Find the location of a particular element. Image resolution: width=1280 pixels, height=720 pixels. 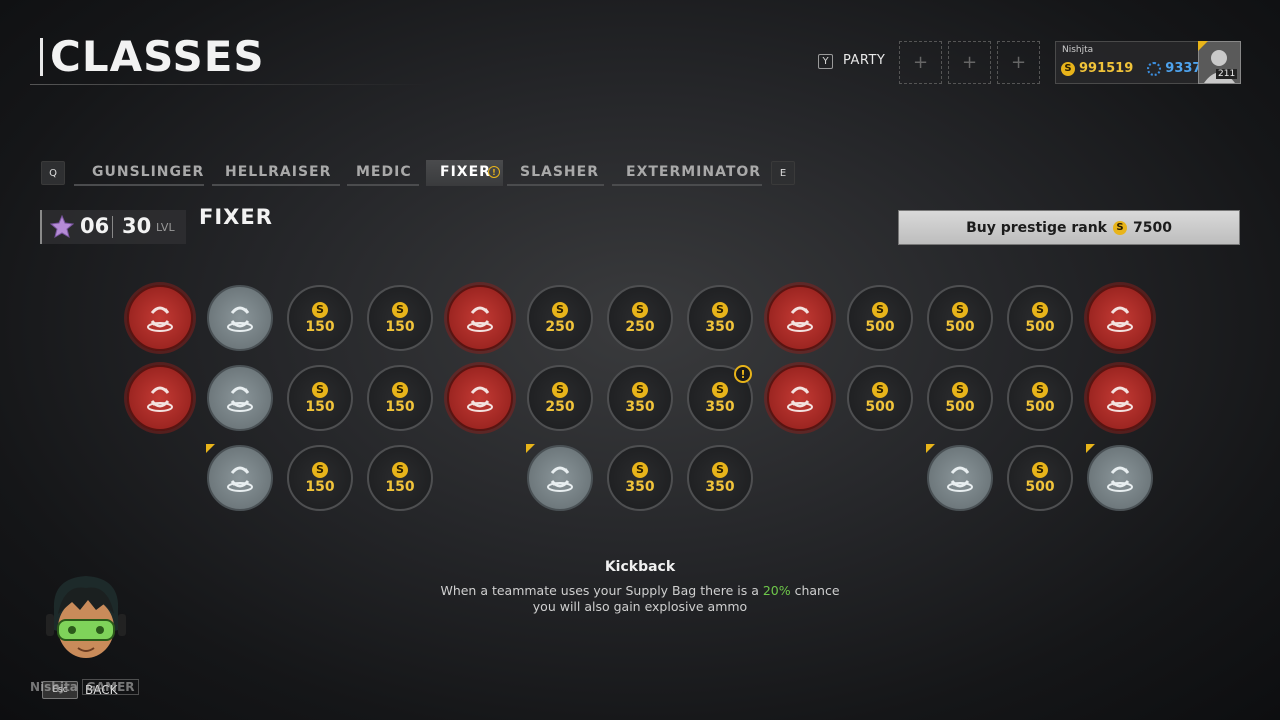

party-slot-1: + is located at coordinates (920, 62).